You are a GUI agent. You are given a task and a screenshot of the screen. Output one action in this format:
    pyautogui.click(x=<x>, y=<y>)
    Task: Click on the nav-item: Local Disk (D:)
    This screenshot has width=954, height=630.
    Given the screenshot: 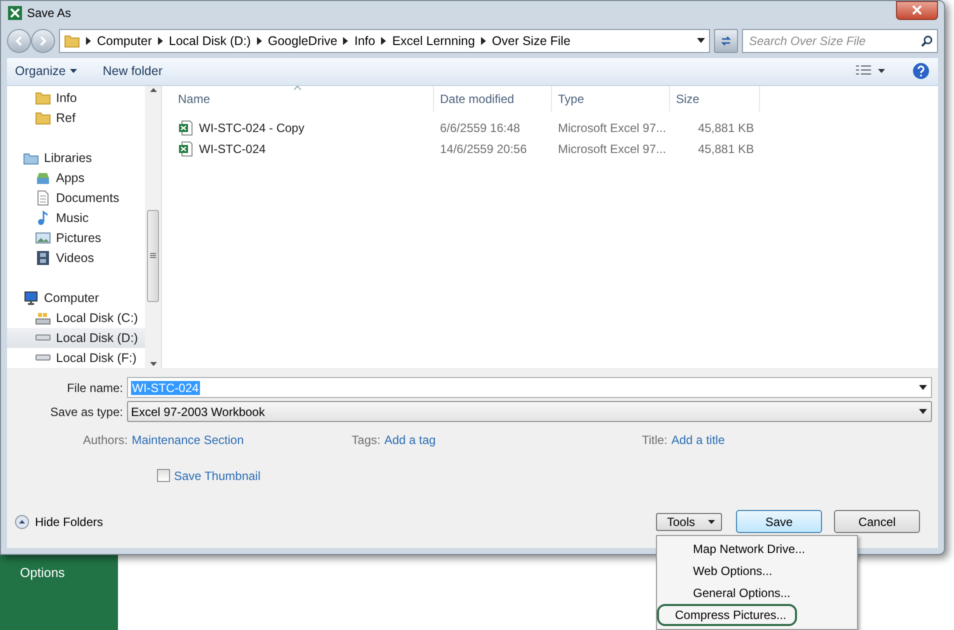 What is the action you would take?
    pyautogui.click(x=76, y=338)
    